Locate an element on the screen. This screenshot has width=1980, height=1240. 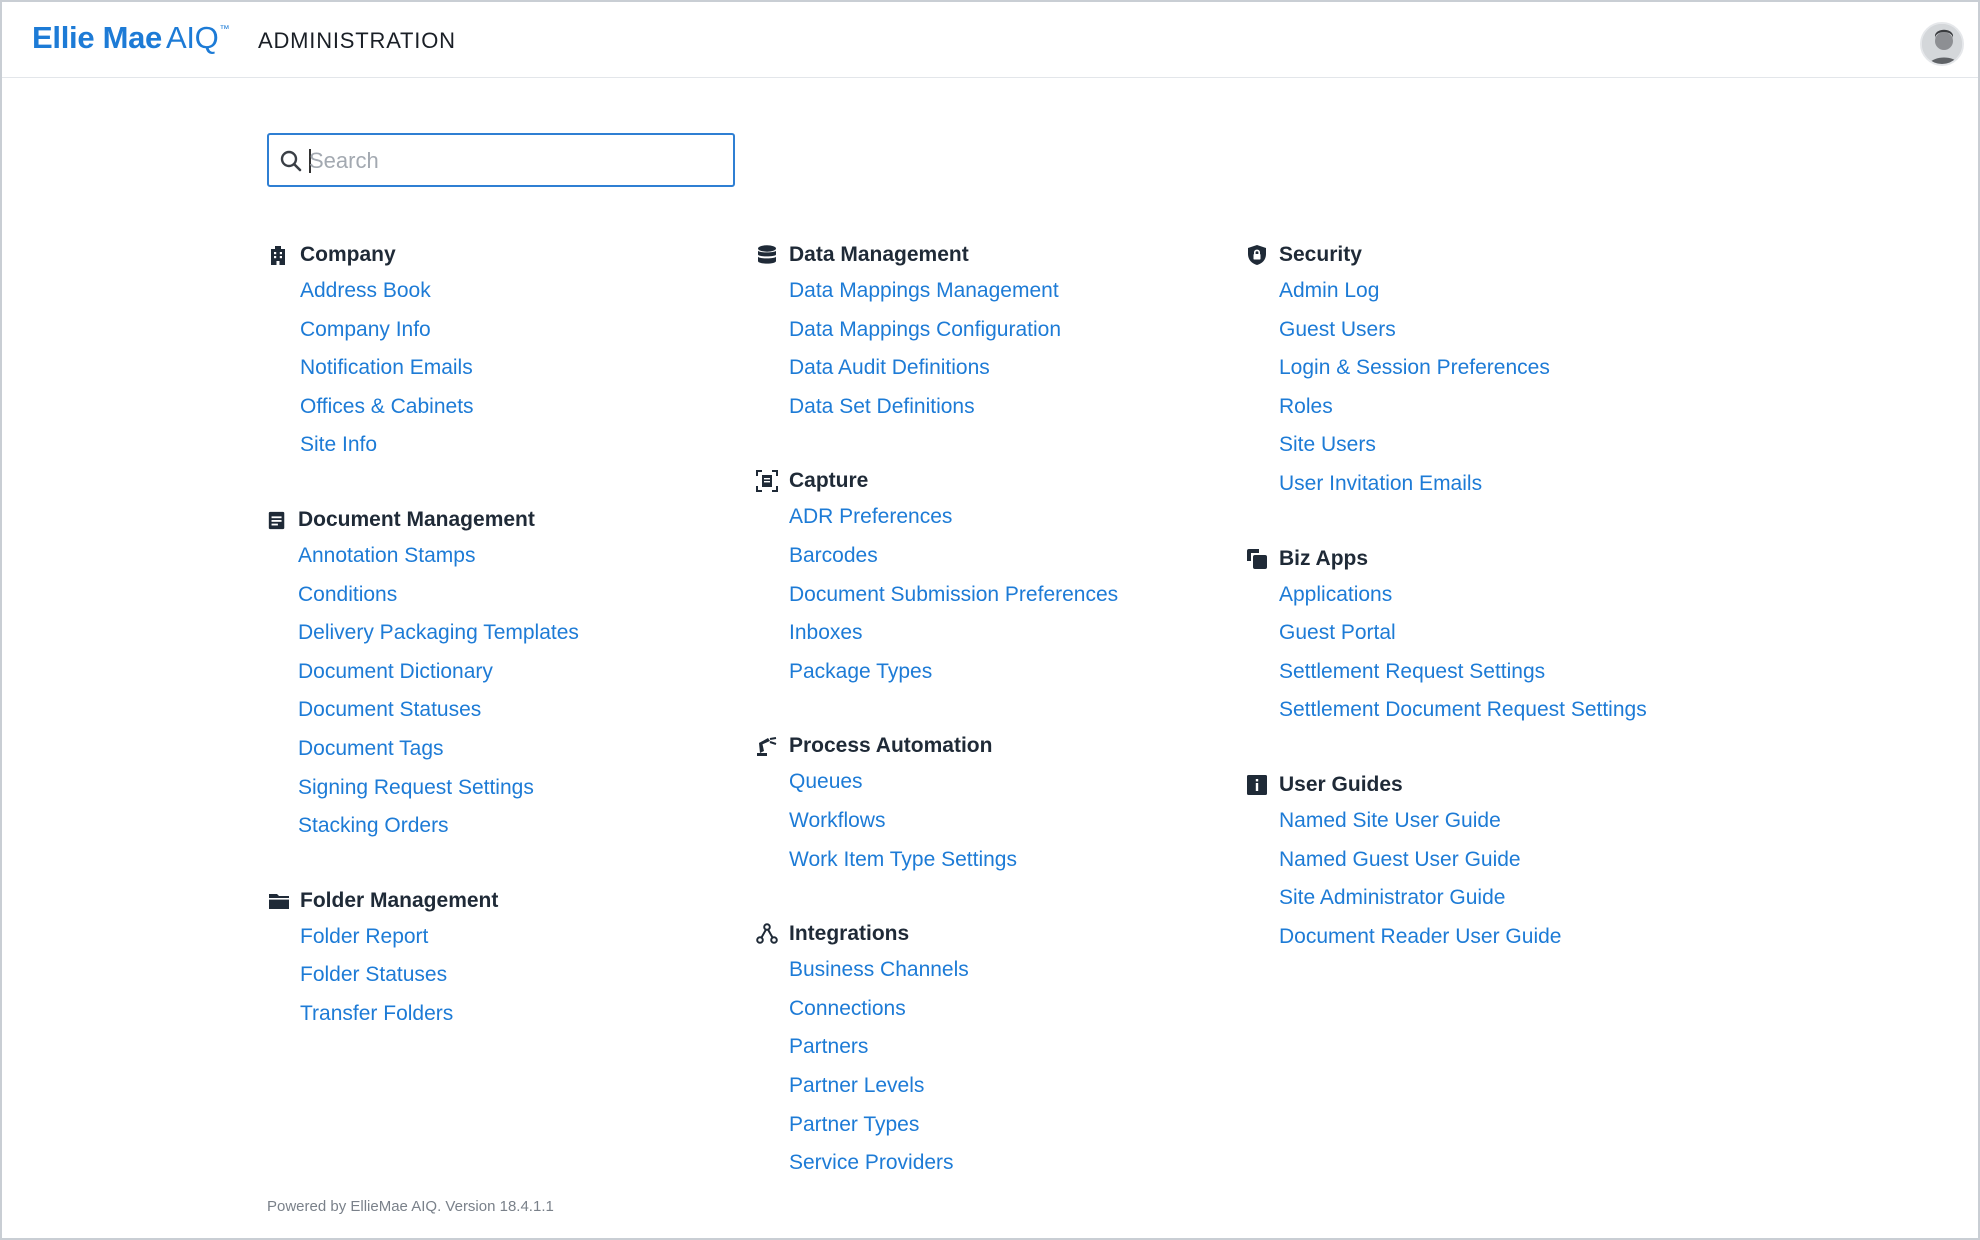
link-inboxes: Inboxes is located at coordinates (826, 632).